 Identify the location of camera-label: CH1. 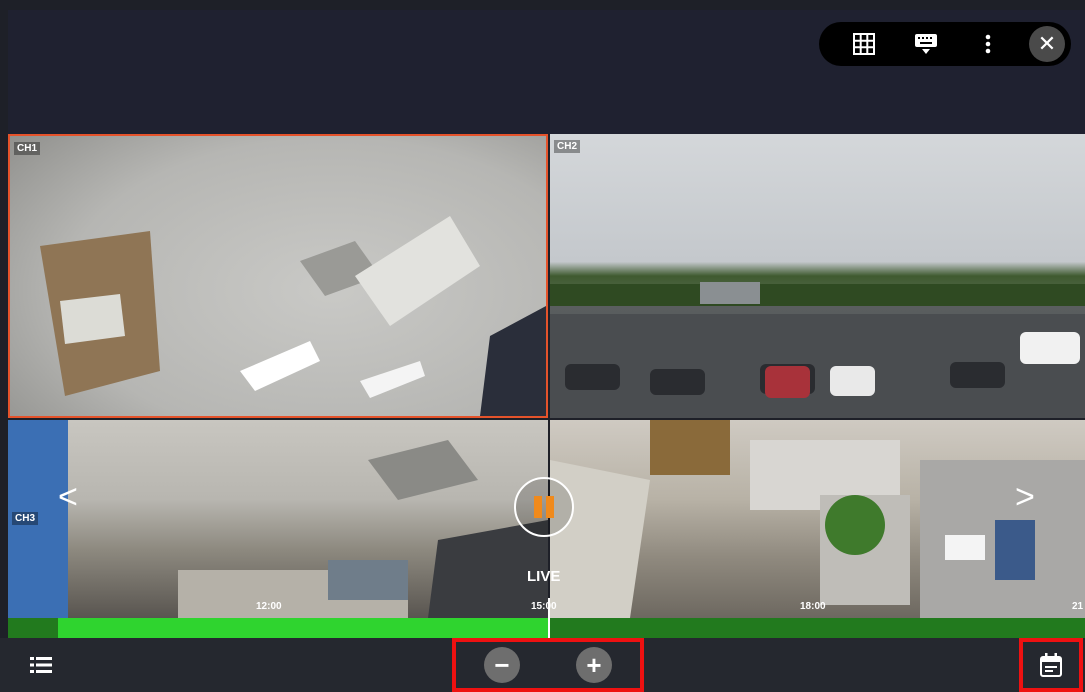
(27, 148).